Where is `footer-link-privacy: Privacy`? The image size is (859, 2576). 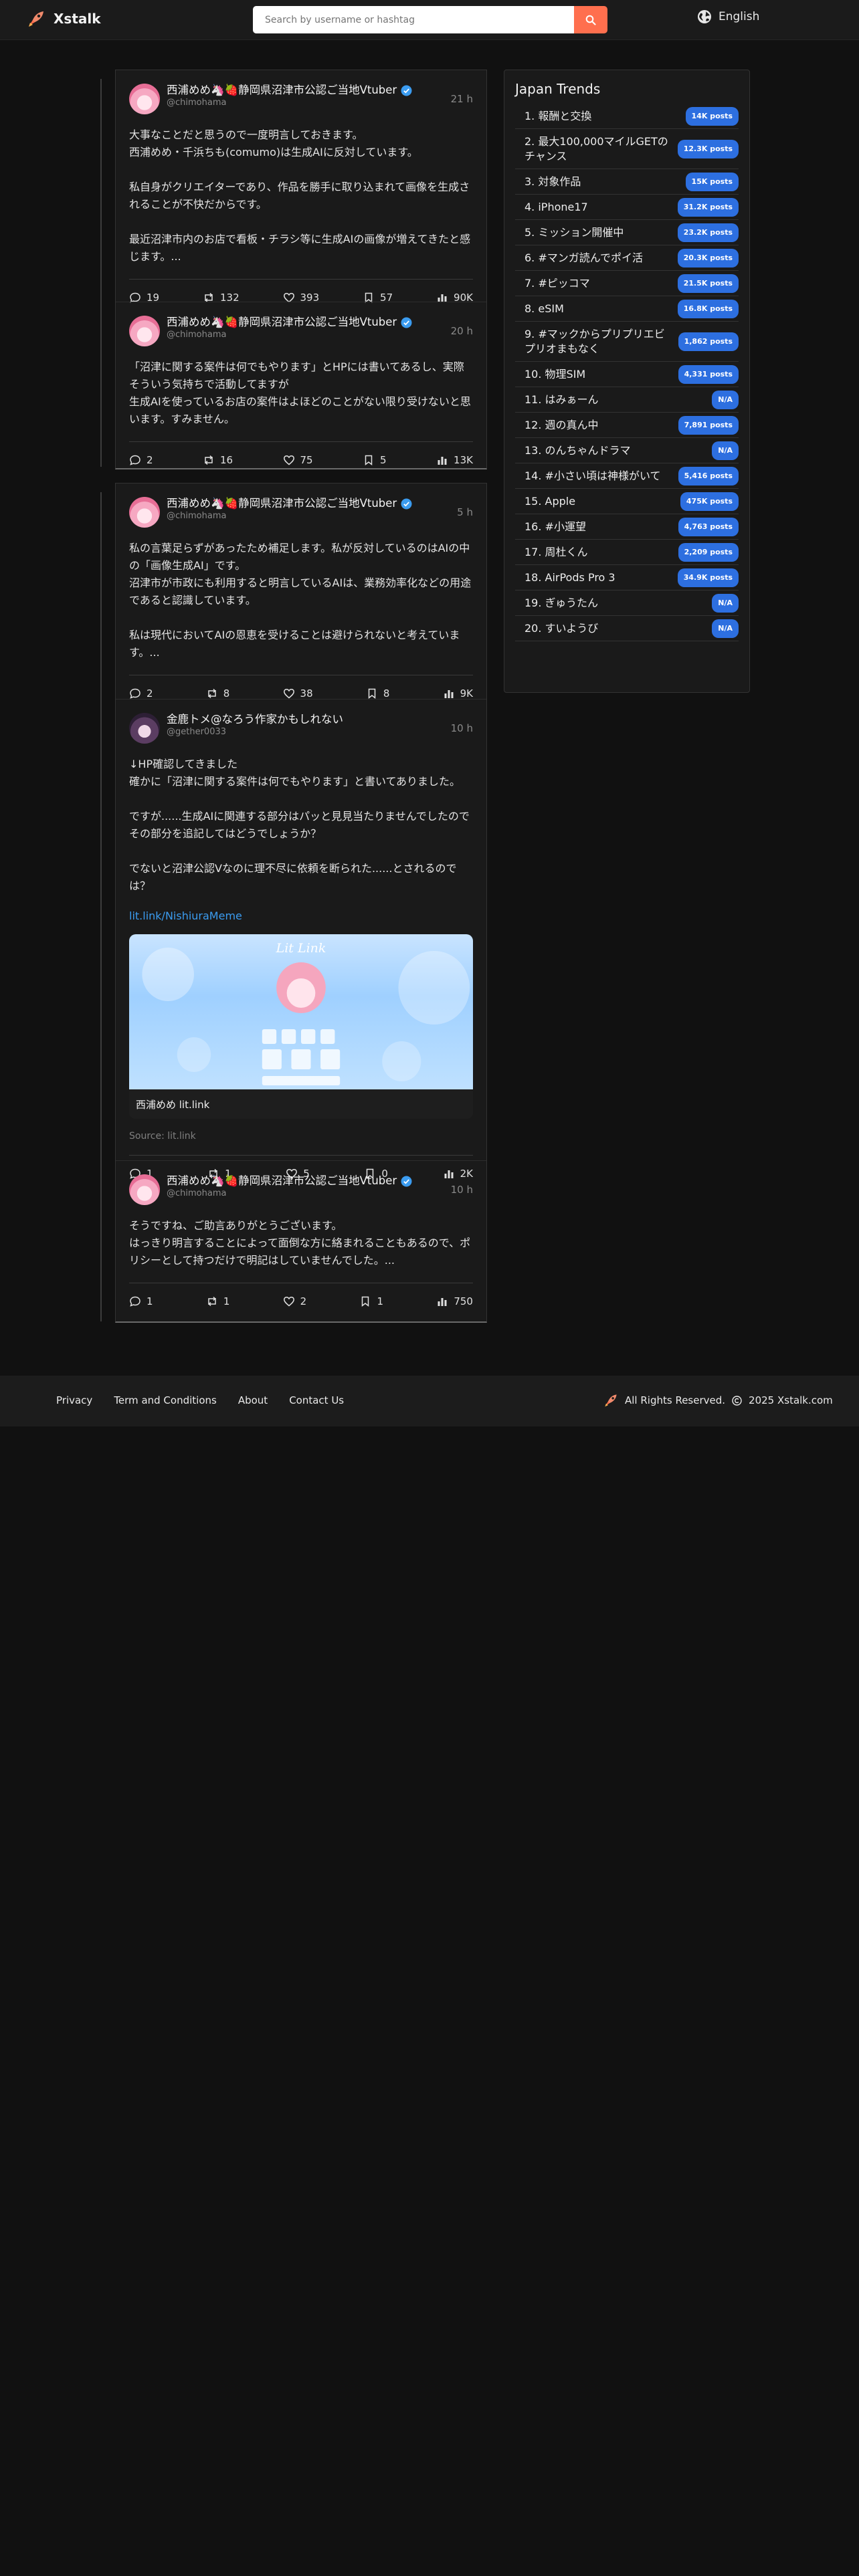
footer-link-privacy: Privacy is located at coordinates (74, 1400).